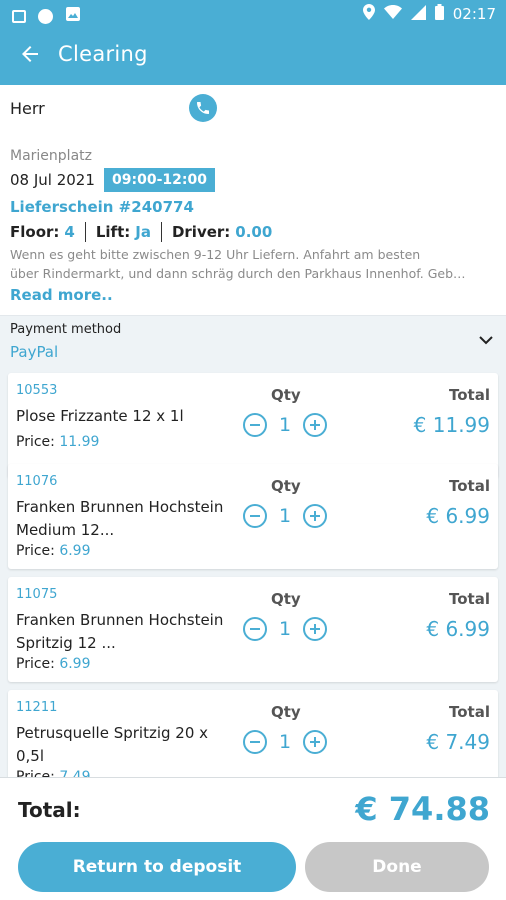  What do you see at coordinates (422, 809) in the screenshot?
I see `grand-total-value: € 74.88` at bounding box center [422, 809].